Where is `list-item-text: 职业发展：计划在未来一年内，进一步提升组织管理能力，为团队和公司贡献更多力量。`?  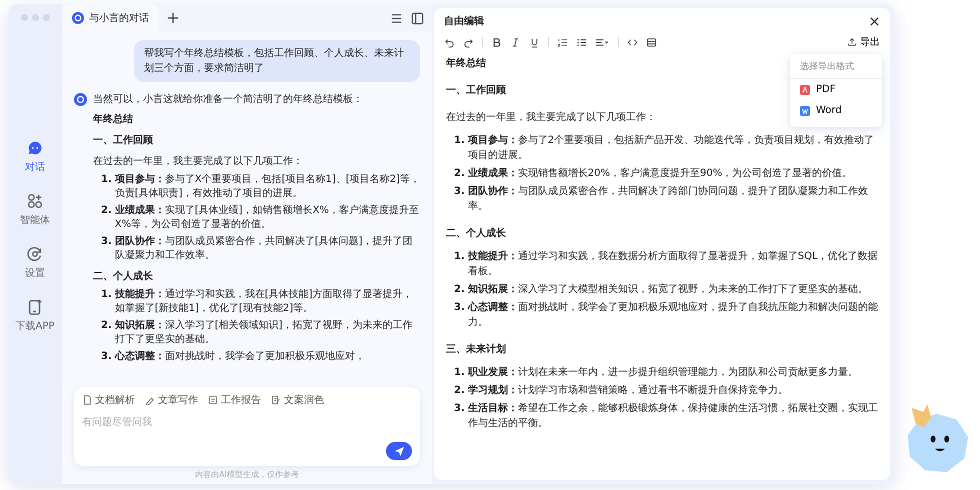
list-item-text: 职业发展：计划在未来一年内，进一步提升组织管理能力，为团队和公司贡献更多力量。 is located at coordinates (663, 373).